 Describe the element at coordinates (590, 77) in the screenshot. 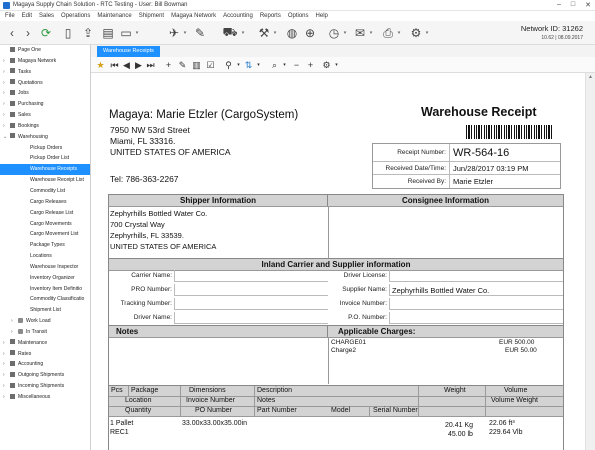

I see `scroll-up-icon: ▲` at that location.